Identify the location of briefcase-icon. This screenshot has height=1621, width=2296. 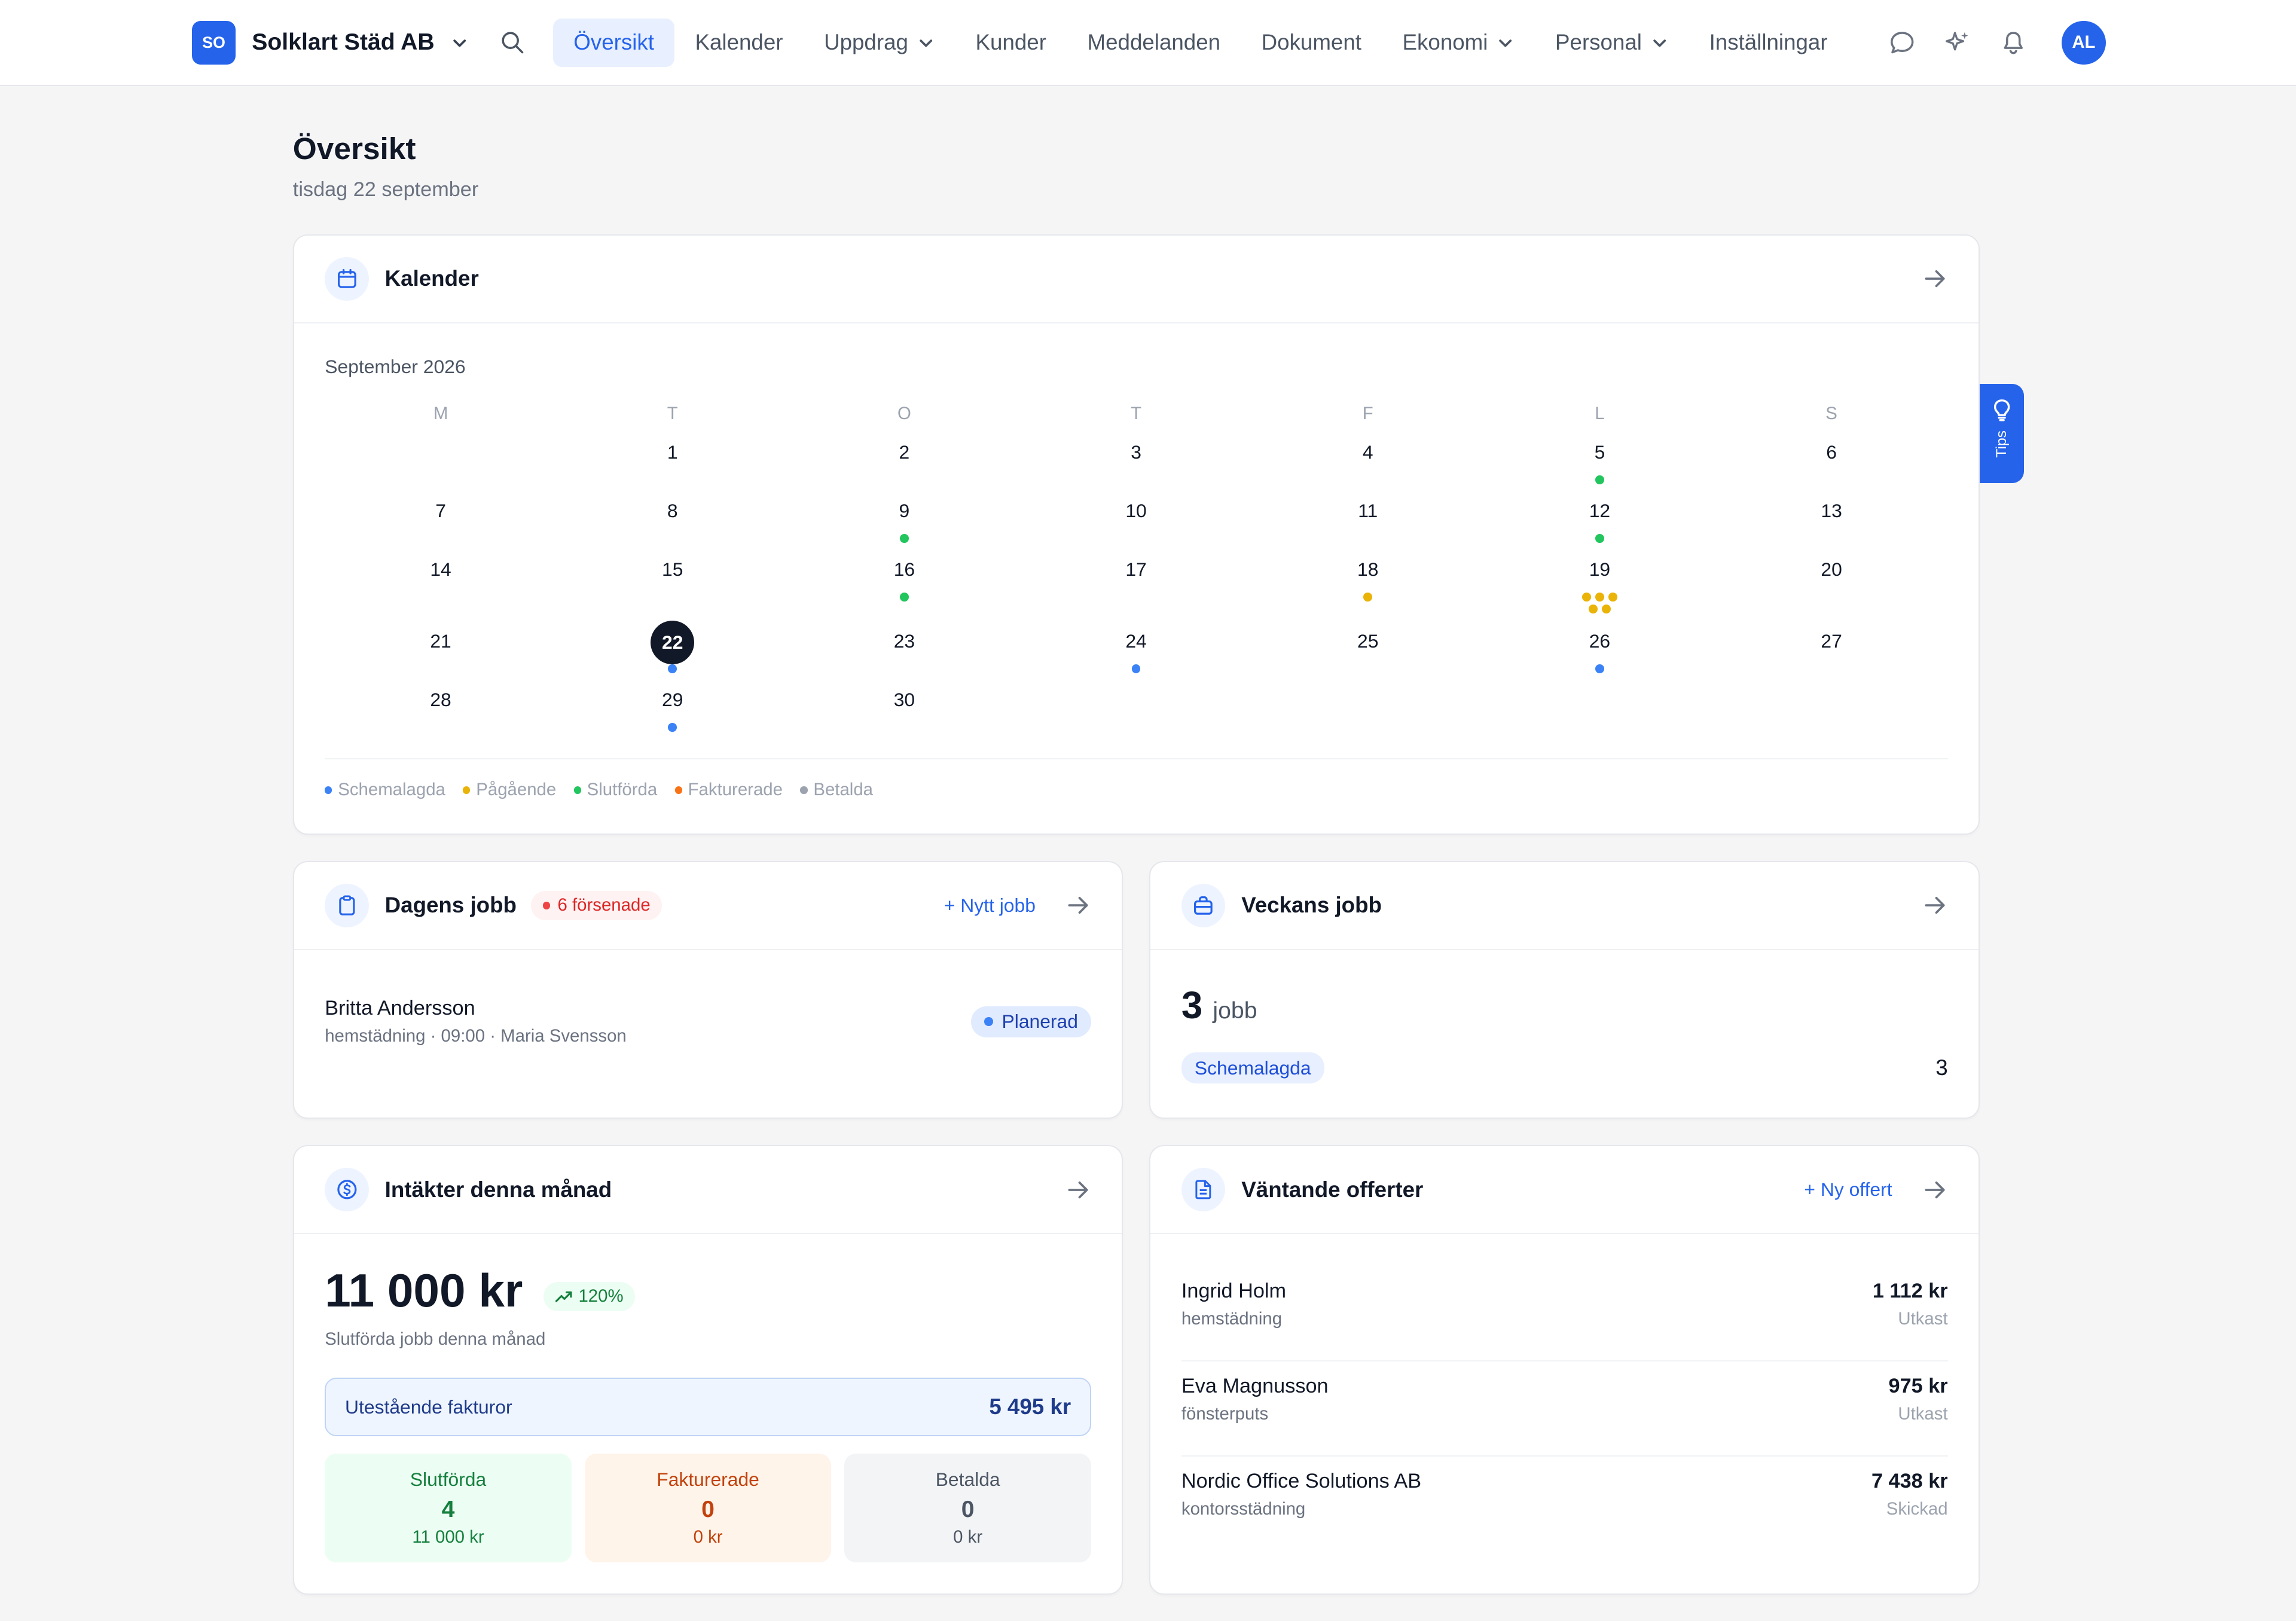
(1203, 906).